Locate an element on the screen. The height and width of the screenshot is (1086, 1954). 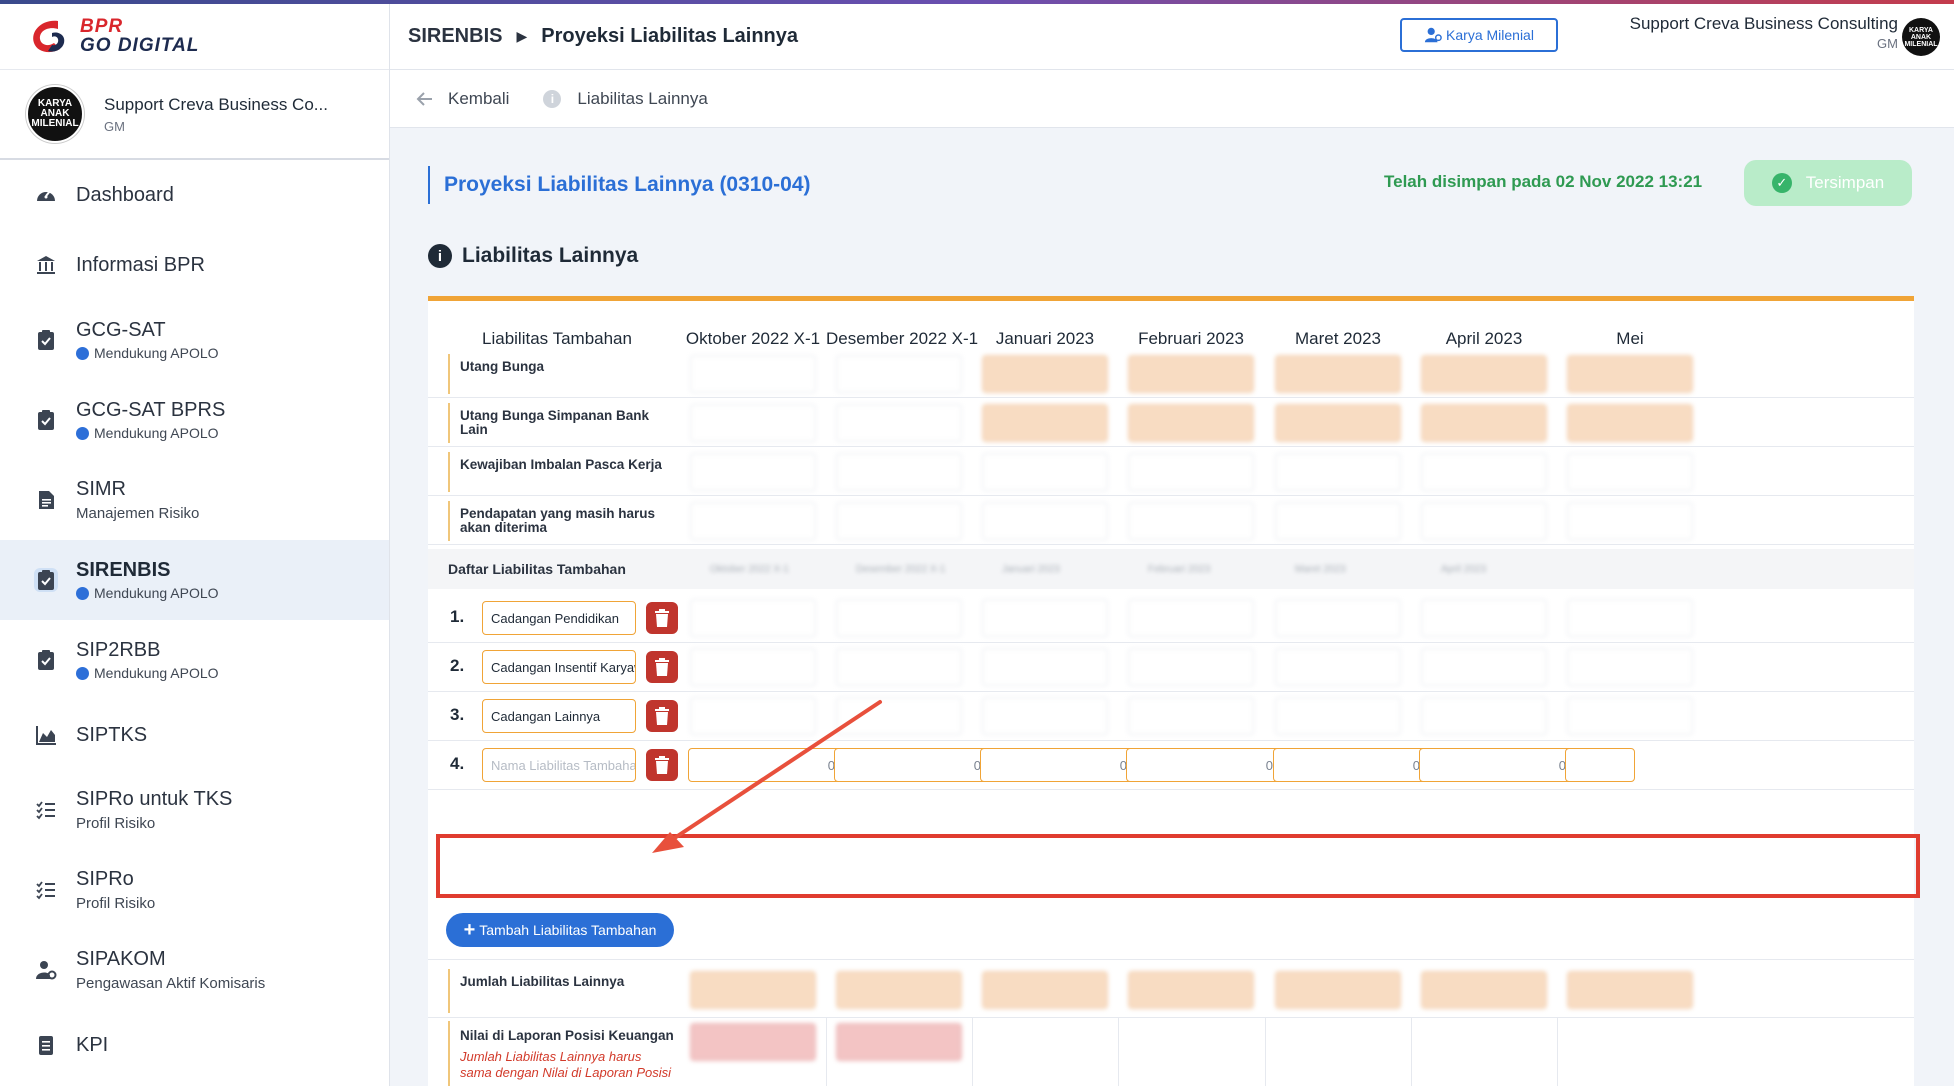
row-divider is located at coordinates (1171, 495).